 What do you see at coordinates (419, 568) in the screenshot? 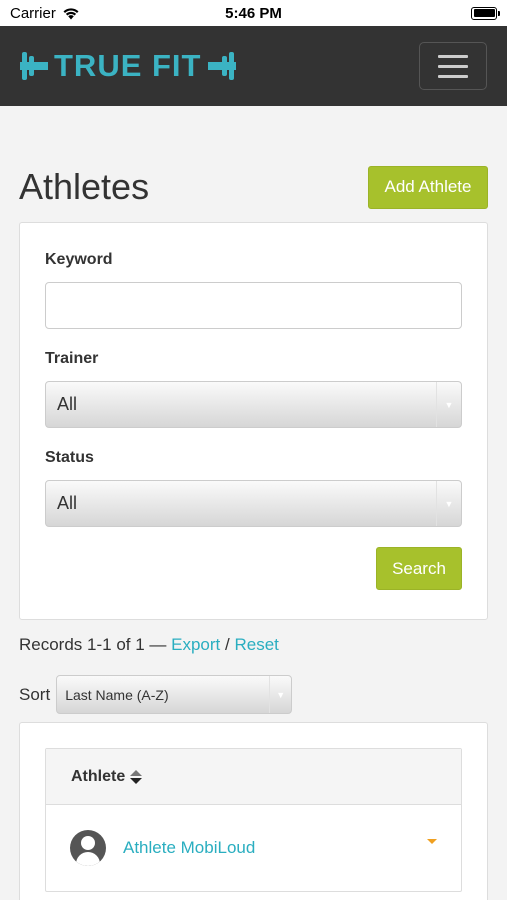
I see `search-button: Search` at bounding box center [419, 568].